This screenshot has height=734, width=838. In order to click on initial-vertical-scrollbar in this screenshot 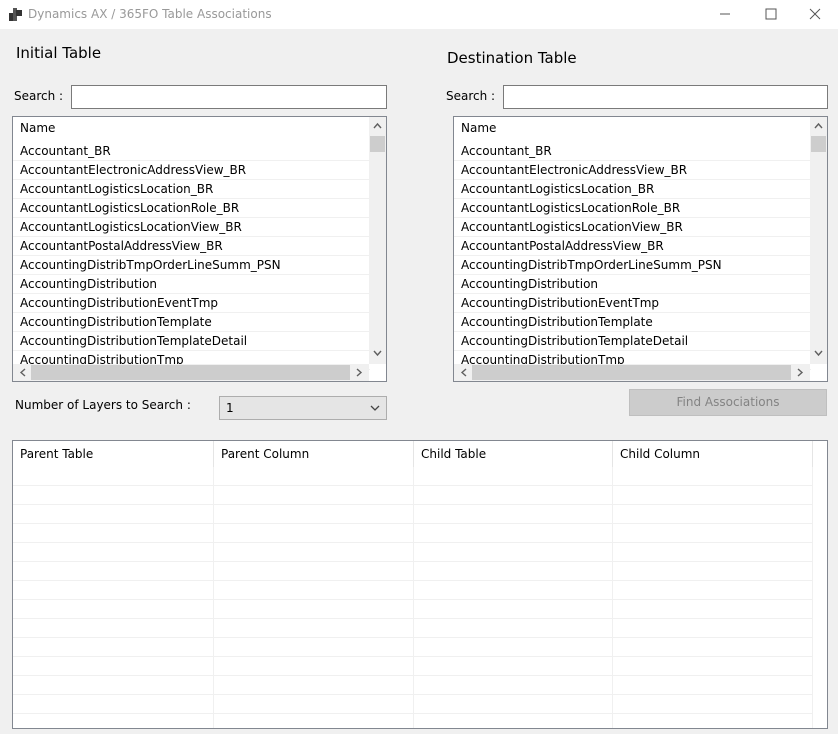, I will do `click(377, 240)`.